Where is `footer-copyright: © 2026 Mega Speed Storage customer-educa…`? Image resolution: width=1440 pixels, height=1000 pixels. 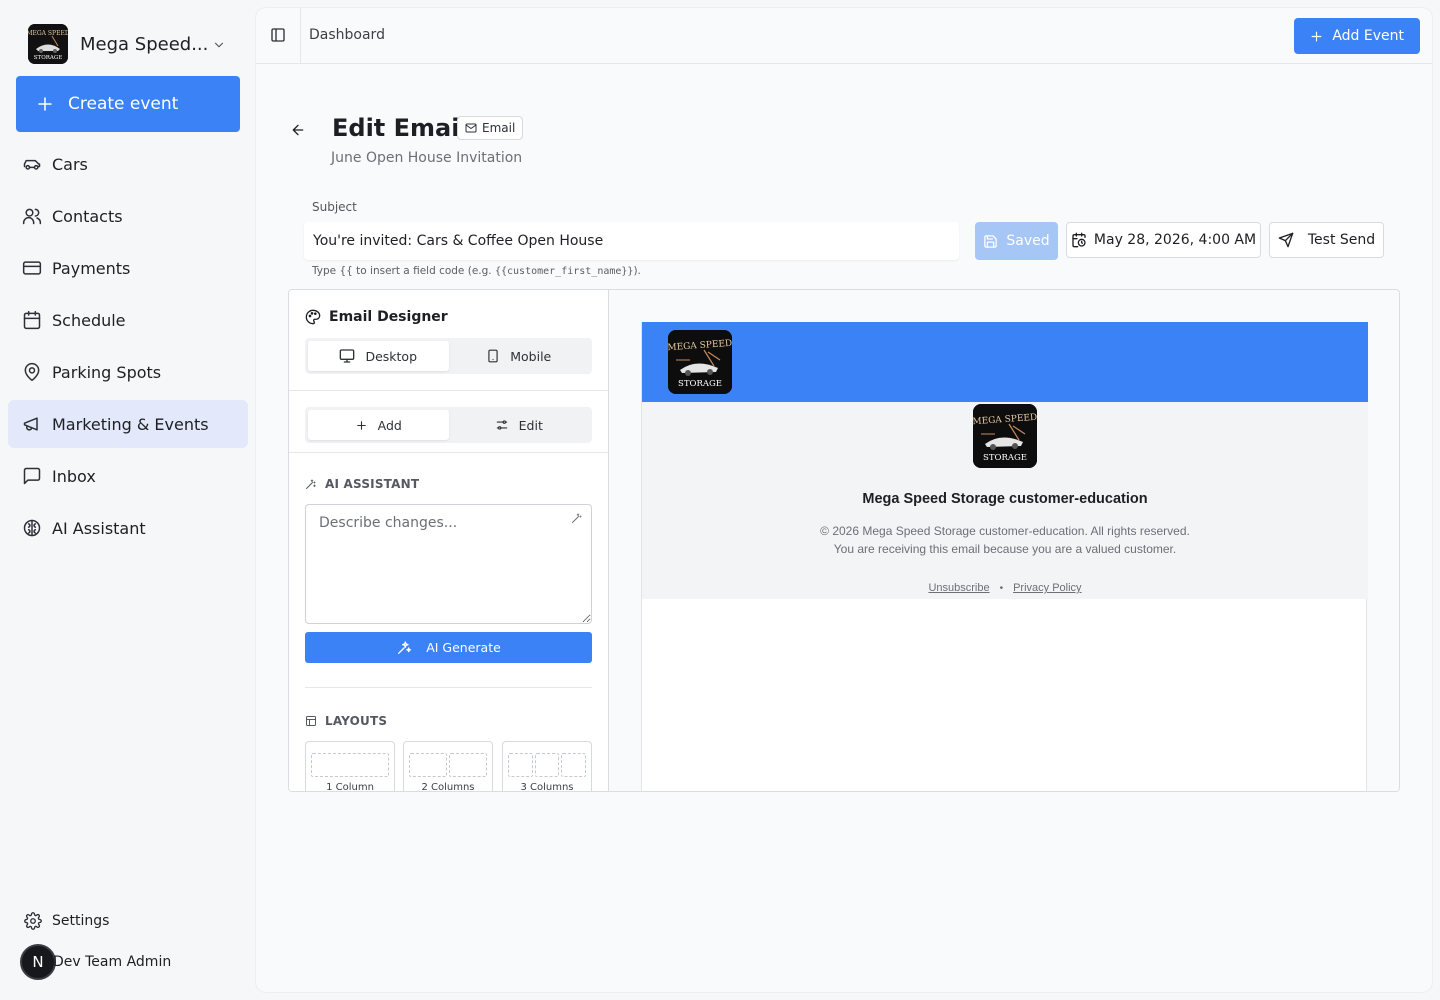
footer-copyright: © 2026 Mega Speed Storage customer-educa… is located at coordinates (1005, 540).